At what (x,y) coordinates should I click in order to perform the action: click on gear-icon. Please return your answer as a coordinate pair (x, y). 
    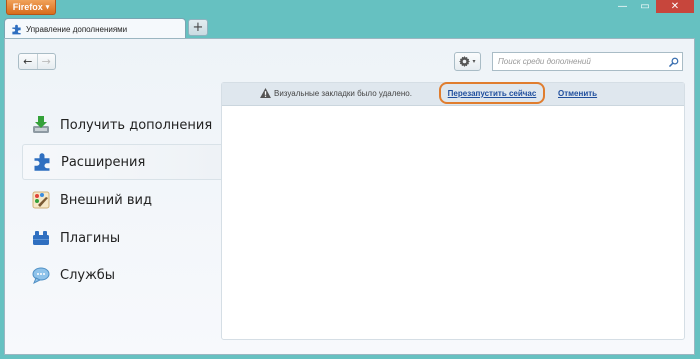
    Looking at the image, I should click on (465, 61).